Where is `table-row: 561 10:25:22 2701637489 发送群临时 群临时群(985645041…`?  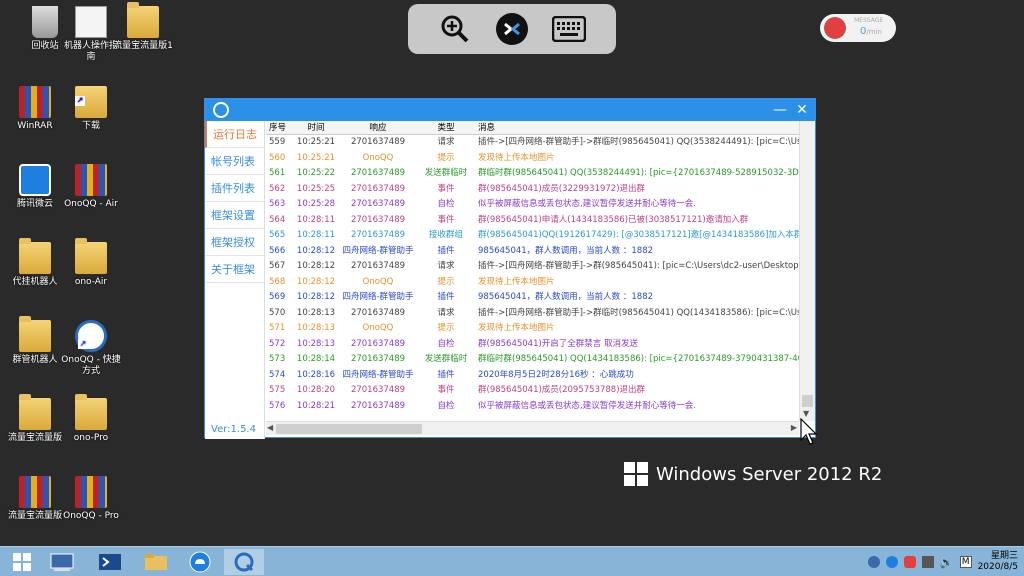 table-row: 561 10:25:22 2701637489 发送群临时 群临时群(985645041… is located at coordinates (532, 174).